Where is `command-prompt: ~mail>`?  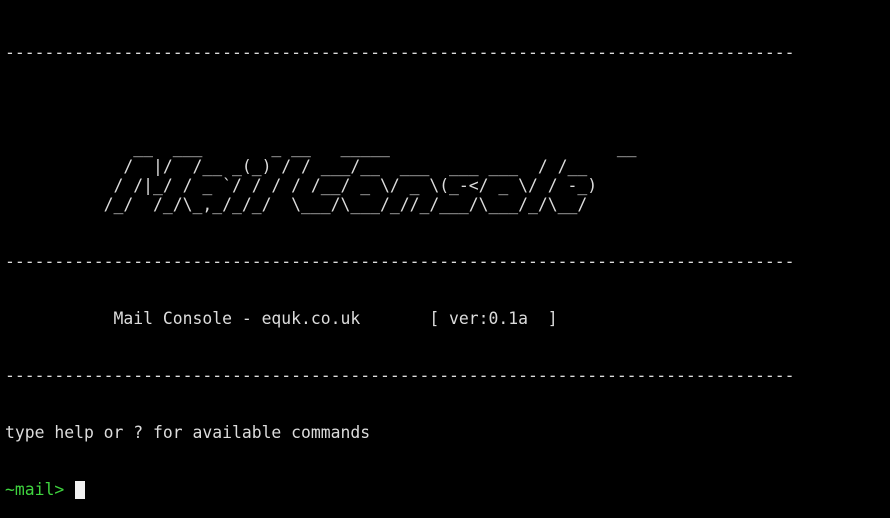 command-prompt: ~mail> is located at coordinates (40, 489).